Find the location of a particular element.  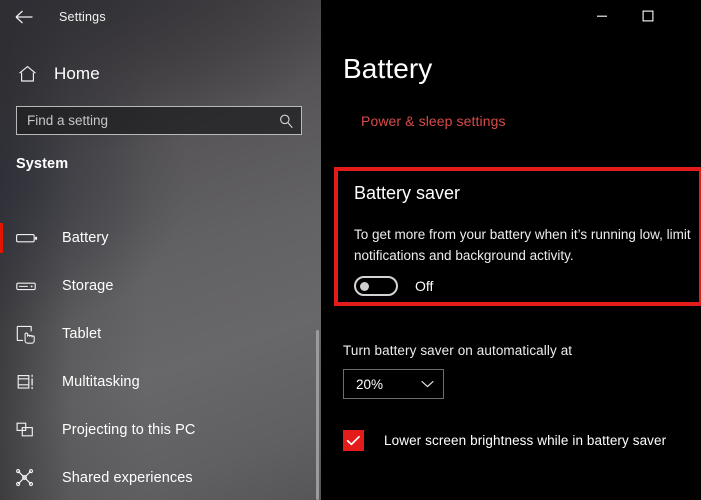

sidebar-item-multitasking-label: Multitasking is located at coordinates (101, 382).